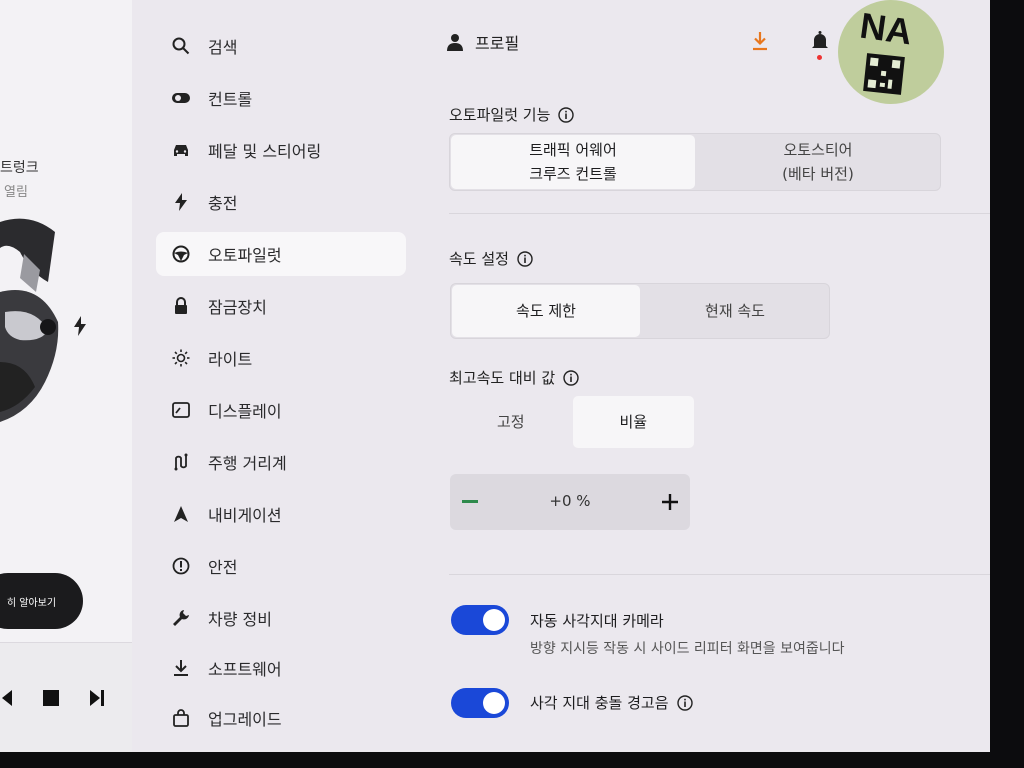 The image size is (1024, 768). I want to click on autopilot-features-label: 오토파일럿 기능, so click(512, 114).